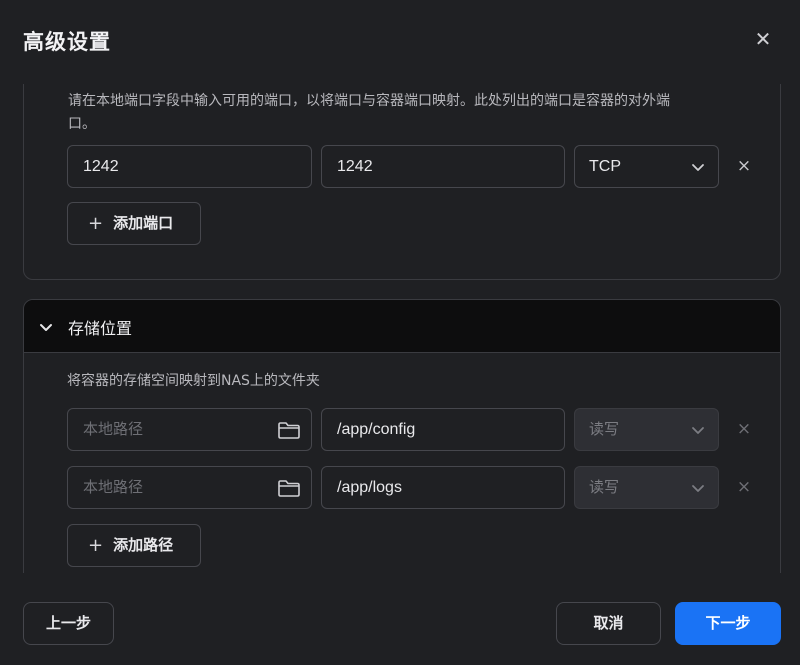 The image size is (800, 665). What do you see at coordinates (443, 429) in the screenshot?
I see `container-path-input: /app/config` at bounding box center [443, 429].